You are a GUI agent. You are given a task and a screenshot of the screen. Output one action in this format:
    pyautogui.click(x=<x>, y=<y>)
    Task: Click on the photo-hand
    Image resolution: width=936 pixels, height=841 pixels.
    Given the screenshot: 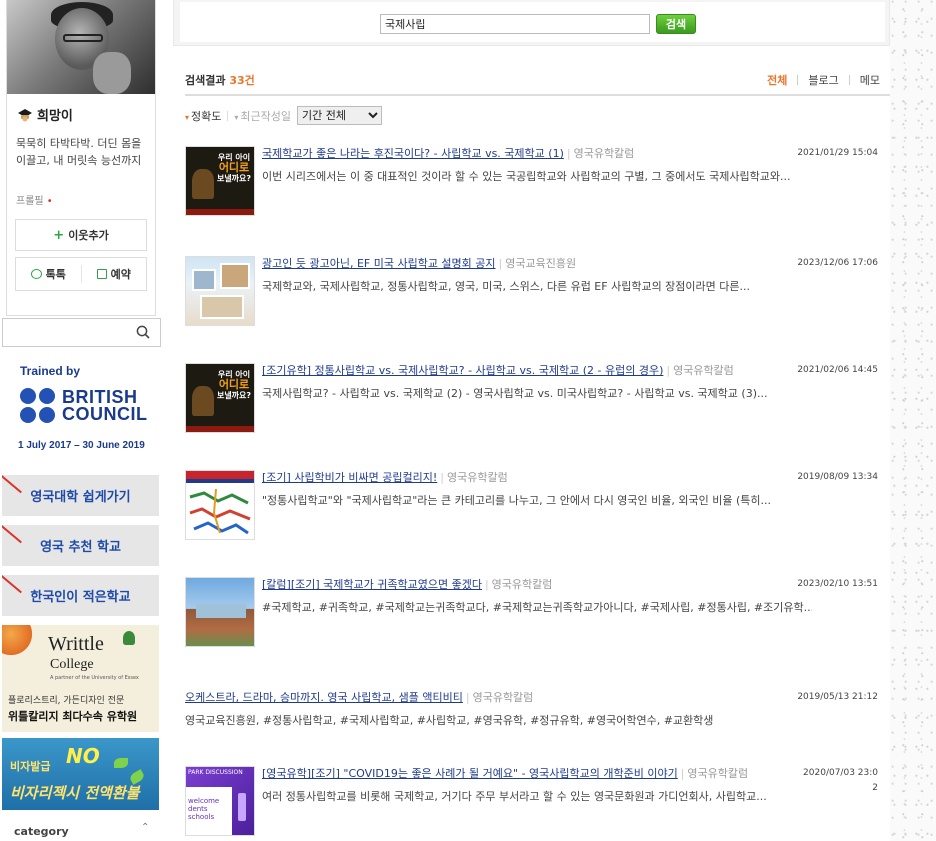 What is the action you would take?
    pyautogui.click(x=112, y=73)
    